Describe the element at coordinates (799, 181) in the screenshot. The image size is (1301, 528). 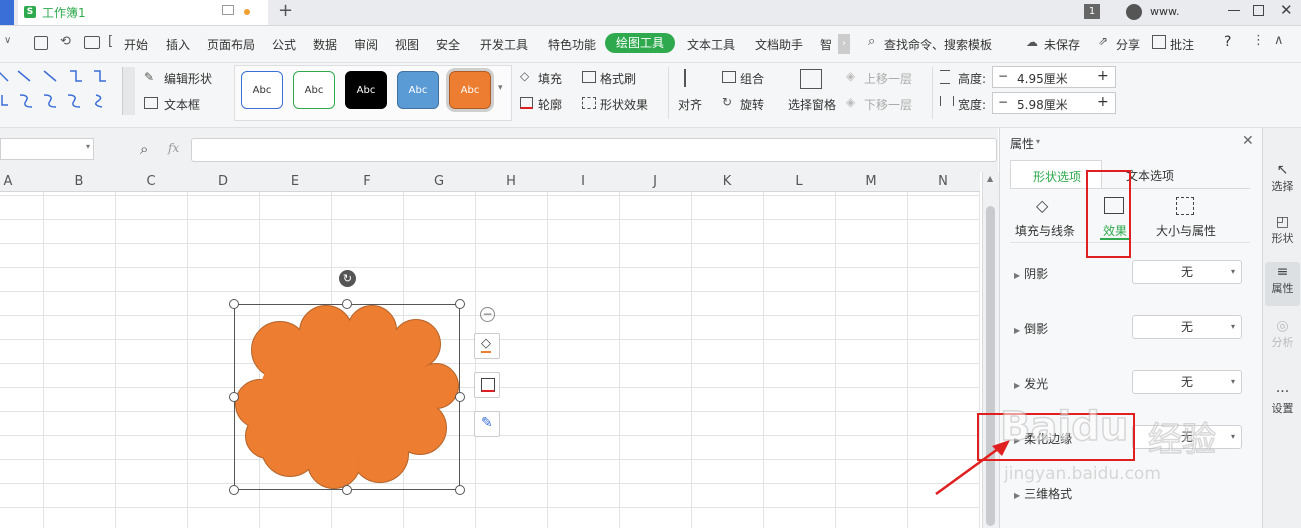
I see `column-header: L` at that location.